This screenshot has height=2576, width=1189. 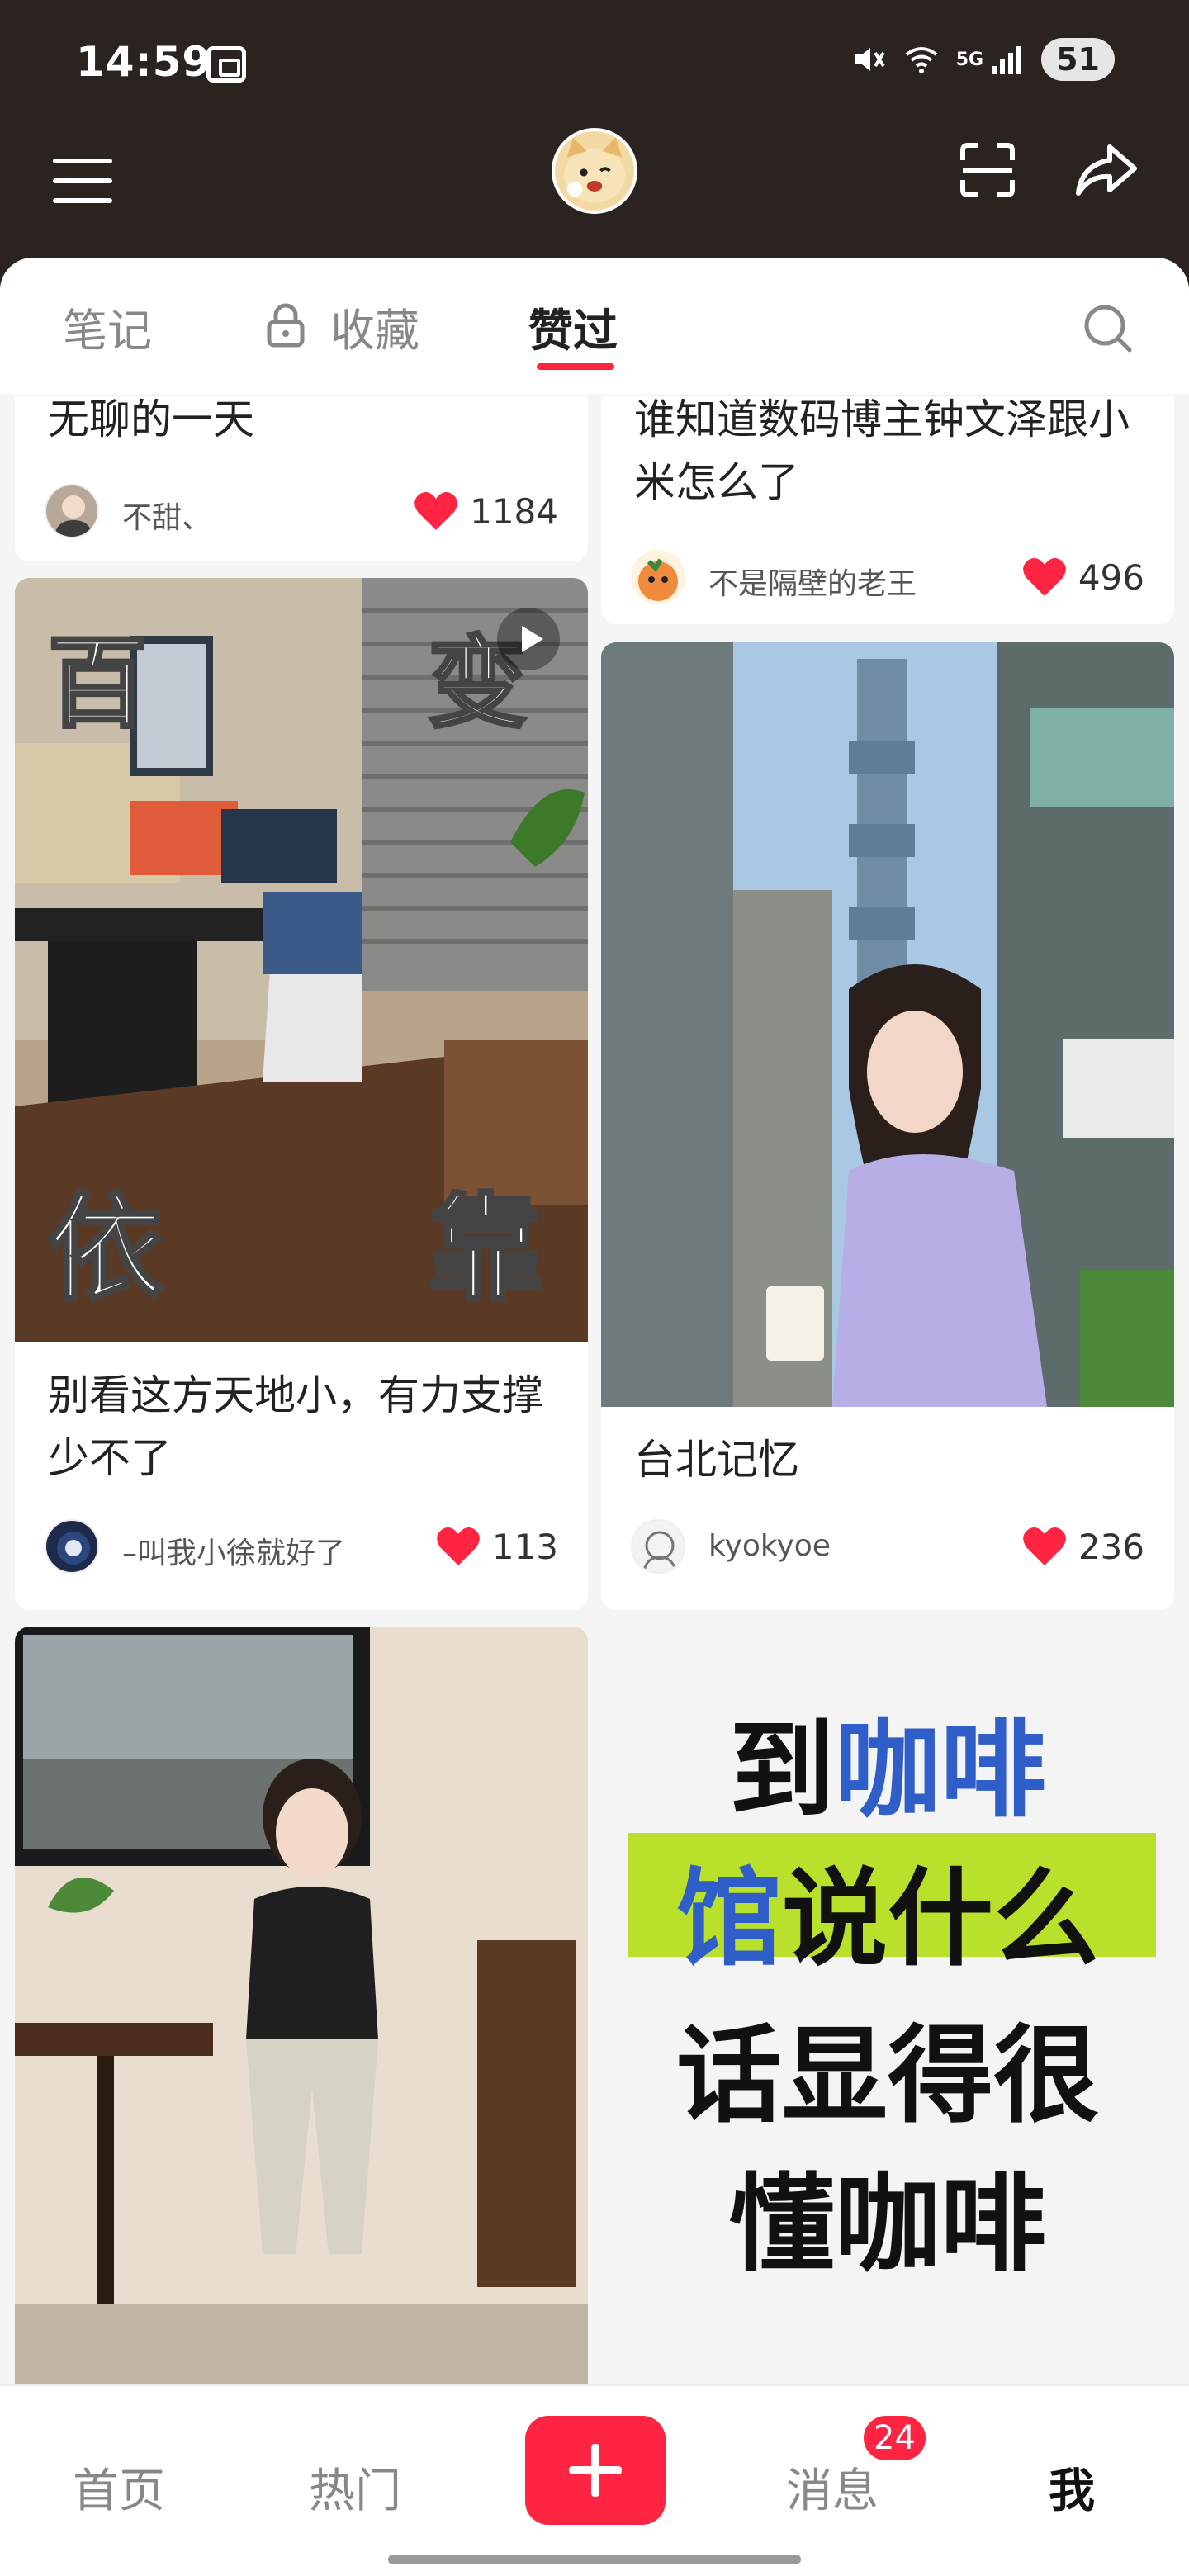 I want to click on image-overlay-text: 百, so click(x=97, y=684).